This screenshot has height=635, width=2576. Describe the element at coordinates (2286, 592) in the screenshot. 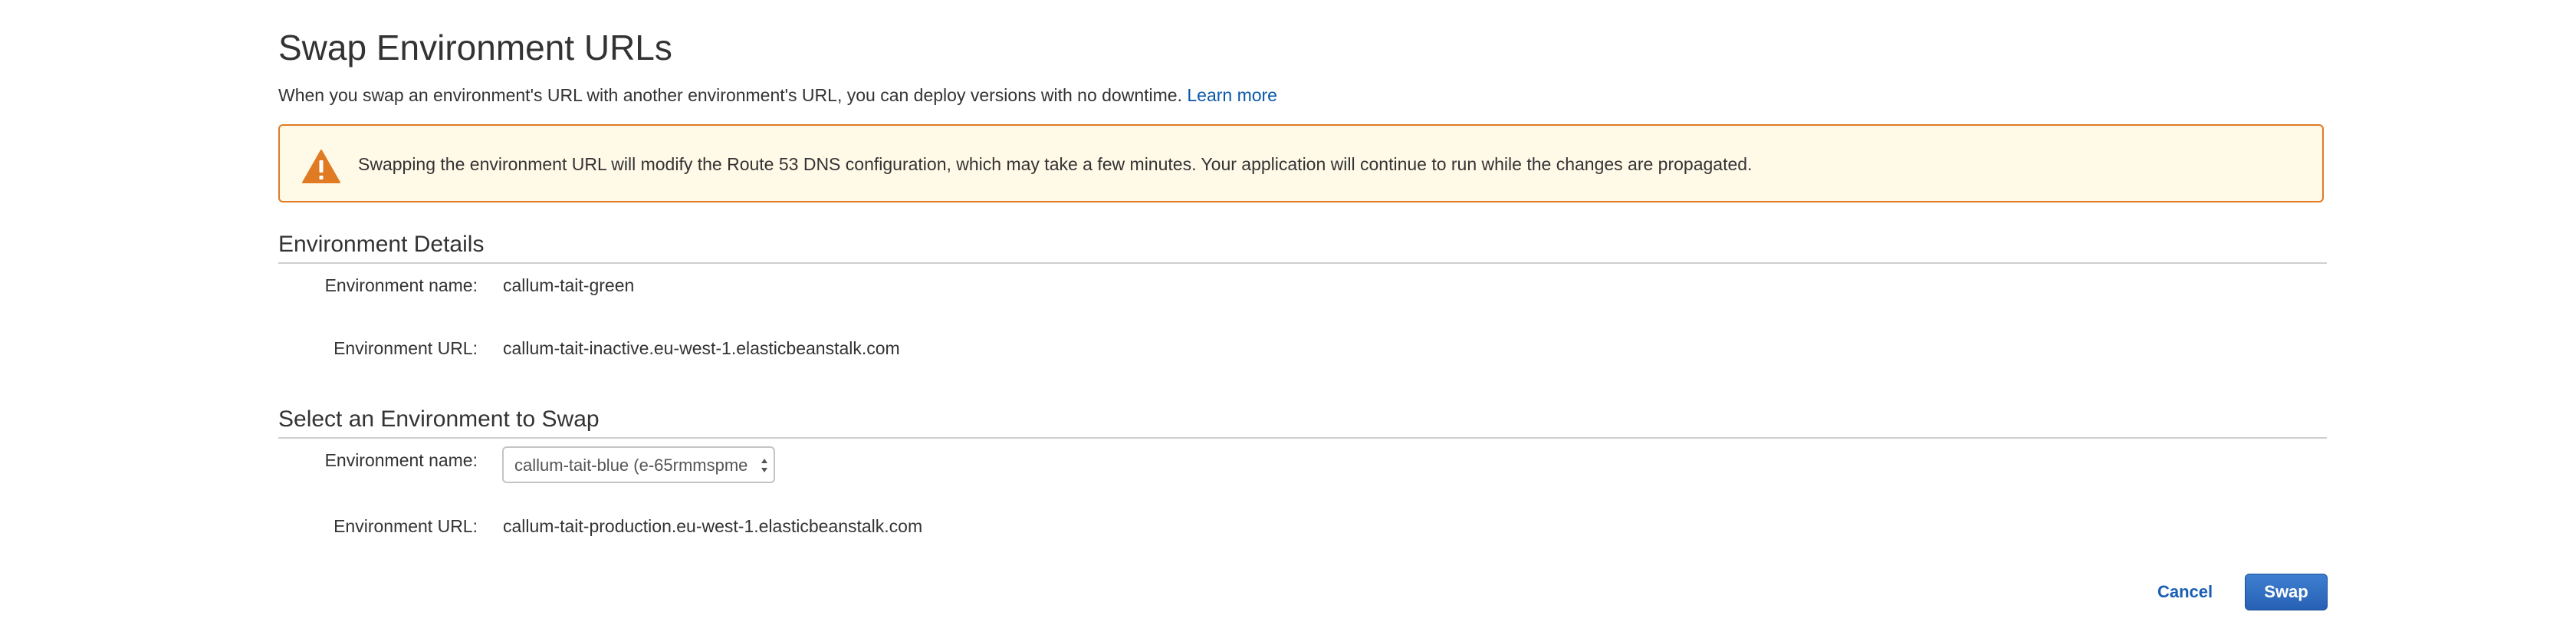

I see `swap-button: Swap` at that location.